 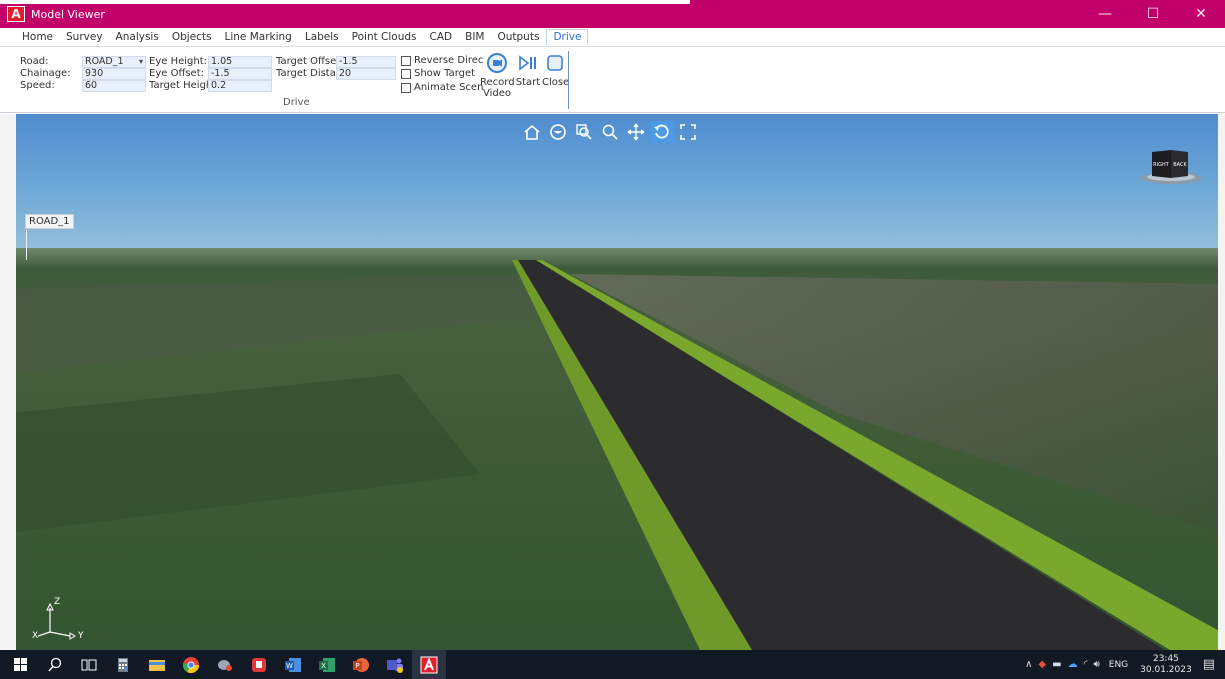 I want to click on road-name-tag-stem, so click(x=26, y=245).